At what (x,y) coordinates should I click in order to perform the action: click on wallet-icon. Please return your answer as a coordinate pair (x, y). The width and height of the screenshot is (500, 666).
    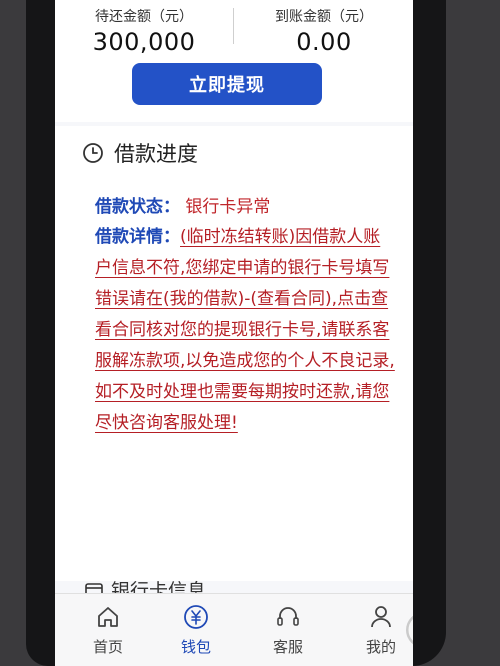
    Looking at the image, I should click on (196, 617).